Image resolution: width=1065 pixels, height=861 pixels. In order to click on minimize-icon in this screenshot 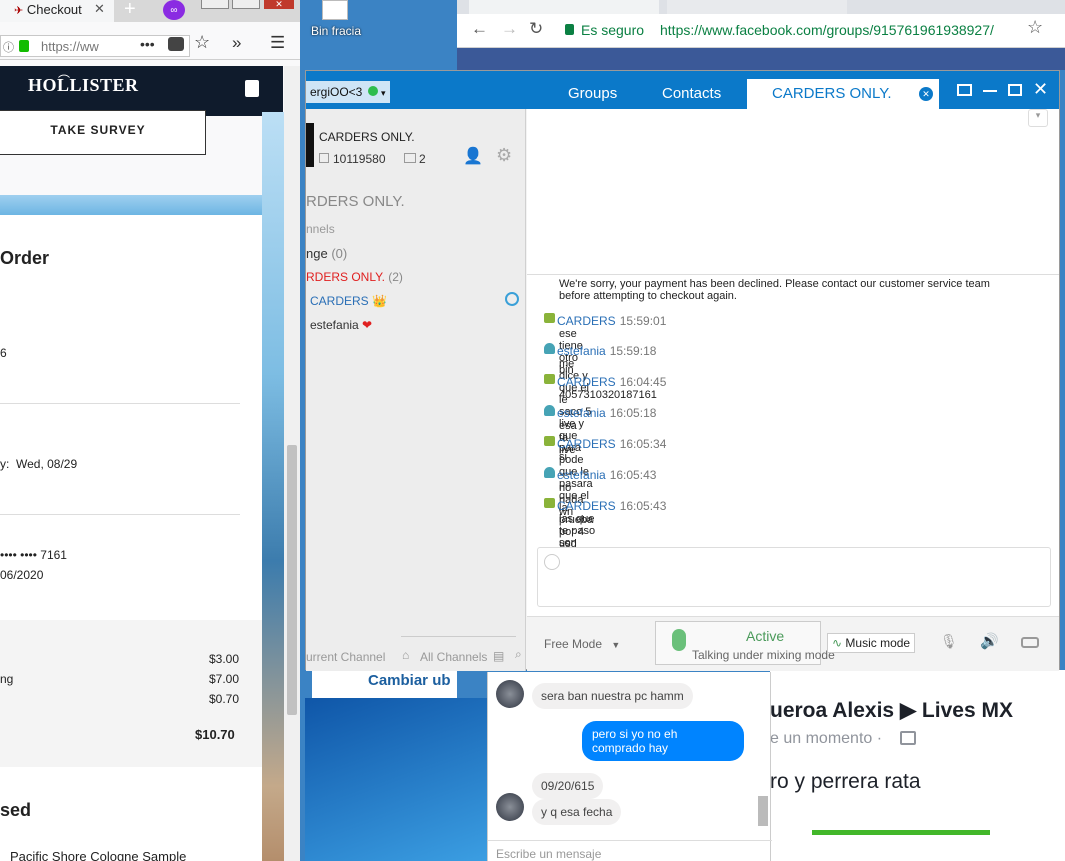, I will do `click(990, 91)`.